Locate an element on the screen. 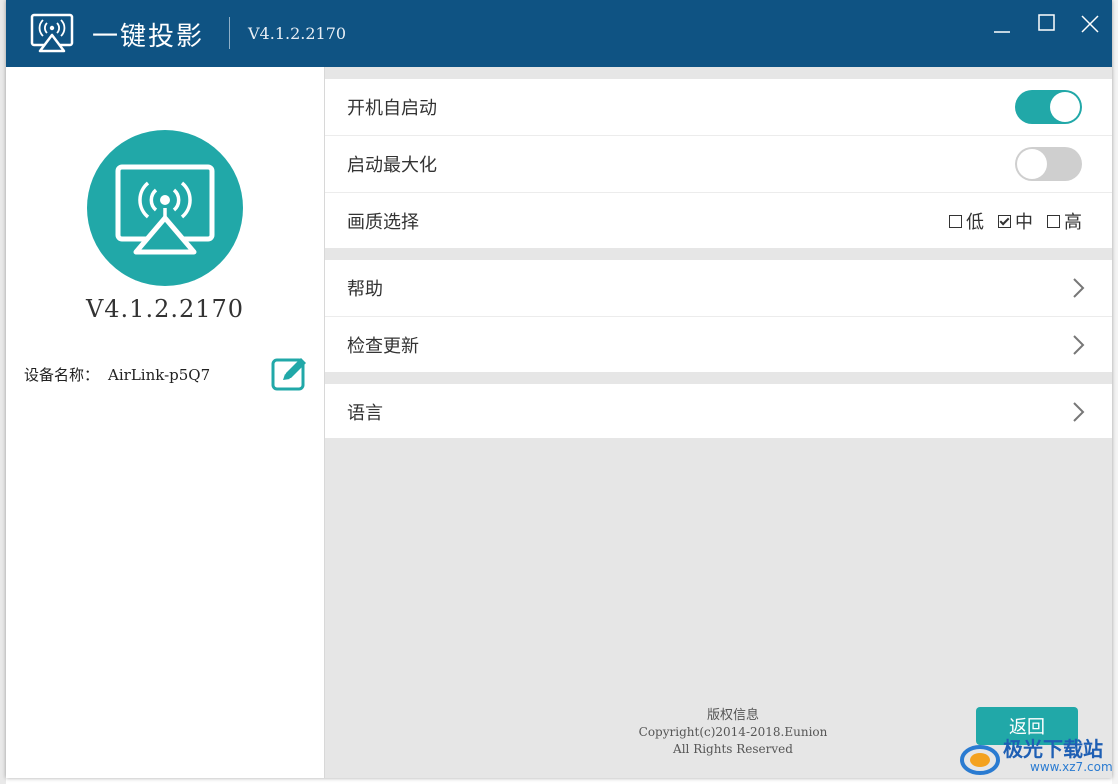 This screenshot has width=1118, height=784. auto-start-label: 开机自启动 is located at coordinates (392, 108).